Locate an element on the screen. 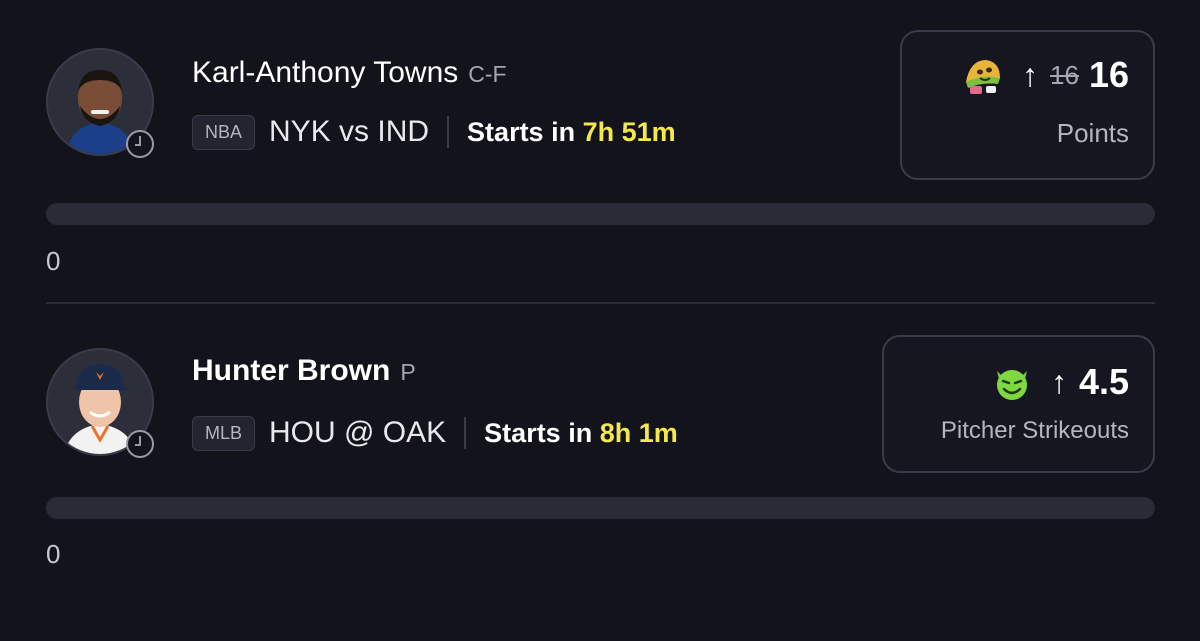  league-badge: NBA is located at coordinates (224, 132).